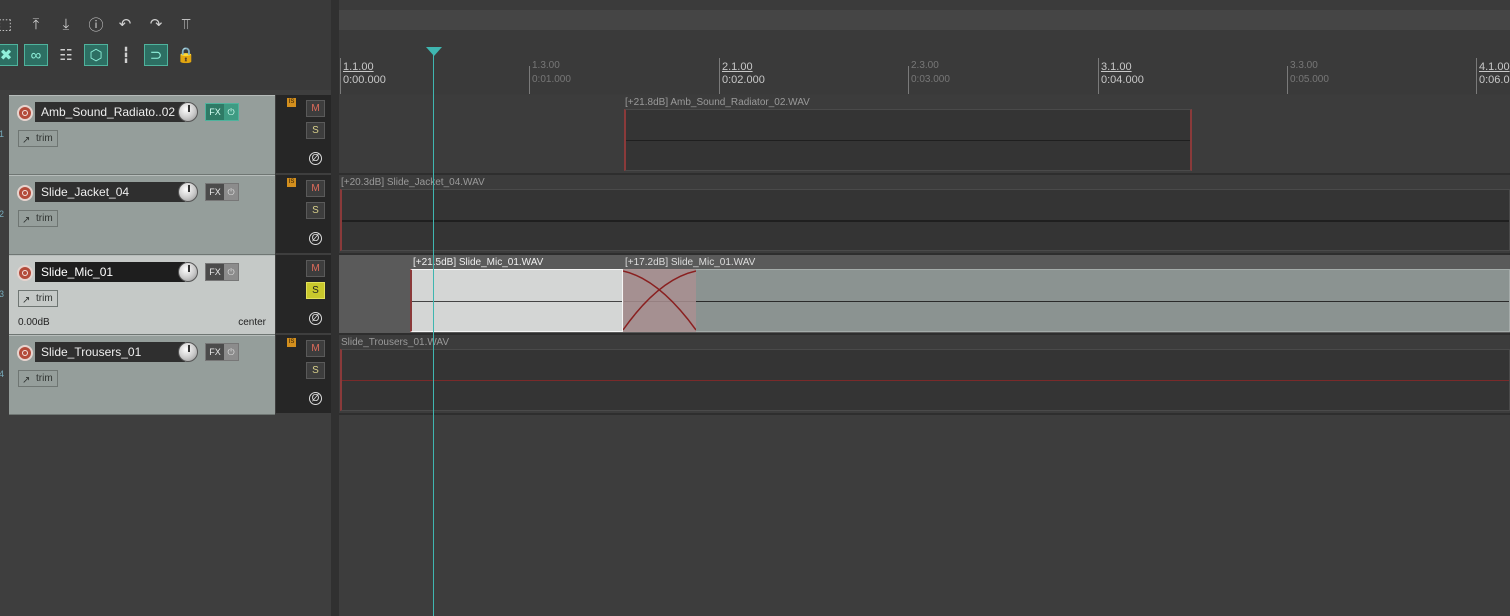 This screenshot has width=1510, height=616. I want to click on crossfade-region, so click(659, 300).